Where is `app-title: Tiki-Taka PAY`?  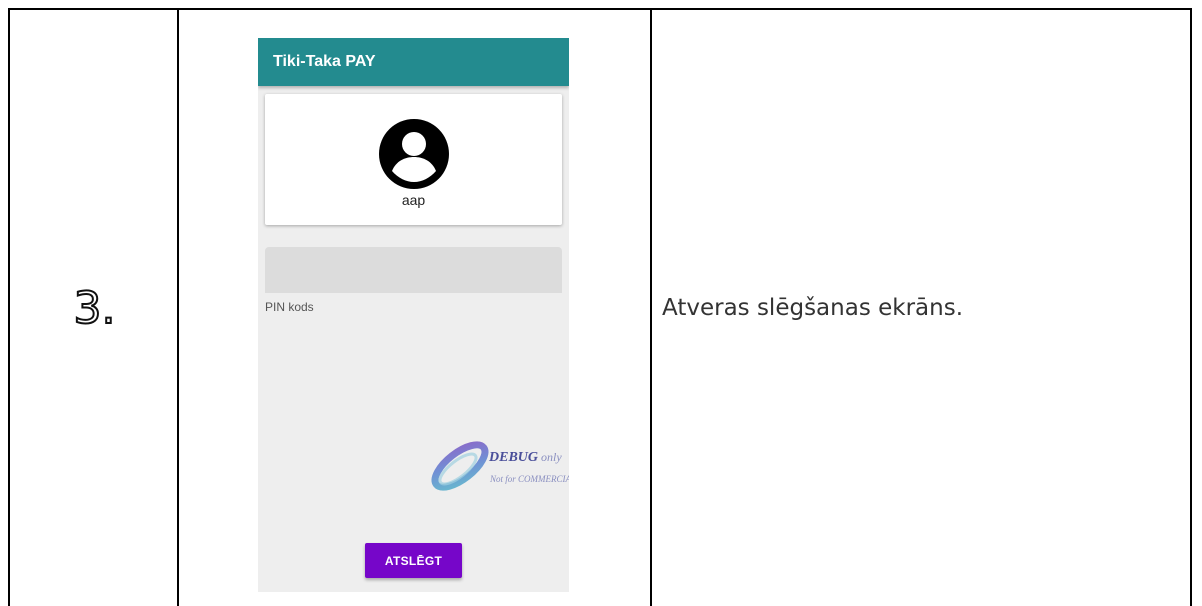 app-title: Tiki-Taka PAY is located at coordinates (324, 61).